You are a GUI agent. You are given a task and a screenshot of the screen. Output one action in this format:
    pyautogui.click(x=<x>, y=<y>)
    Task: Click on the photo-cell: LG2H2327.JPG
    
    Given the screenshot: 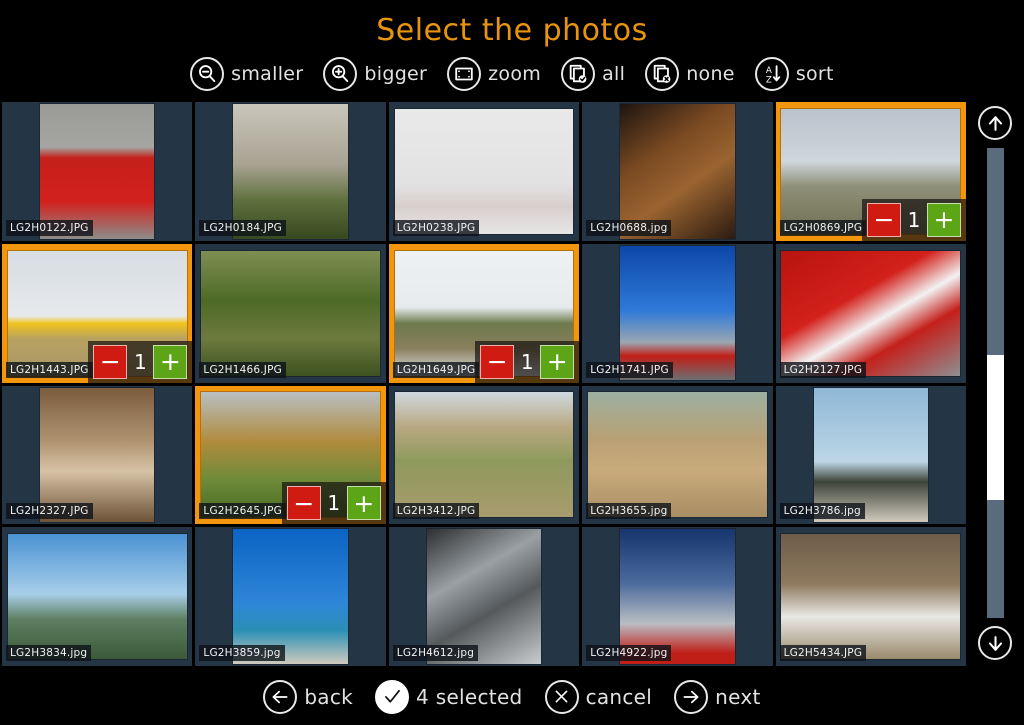 What is the action you would take?
    pyautogui.click(x=97, y=455)
    